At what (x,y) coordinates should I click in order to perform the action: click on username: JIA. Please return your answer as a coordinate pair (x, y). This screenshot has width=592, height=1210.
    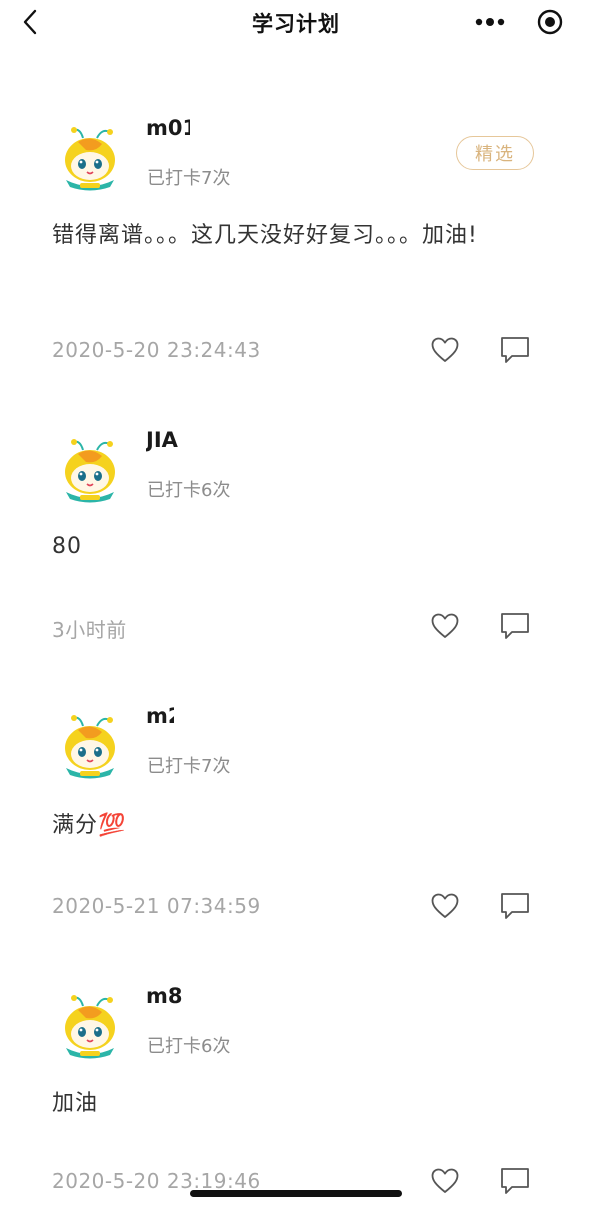
    Looking at the image, I should click on (163, 440).